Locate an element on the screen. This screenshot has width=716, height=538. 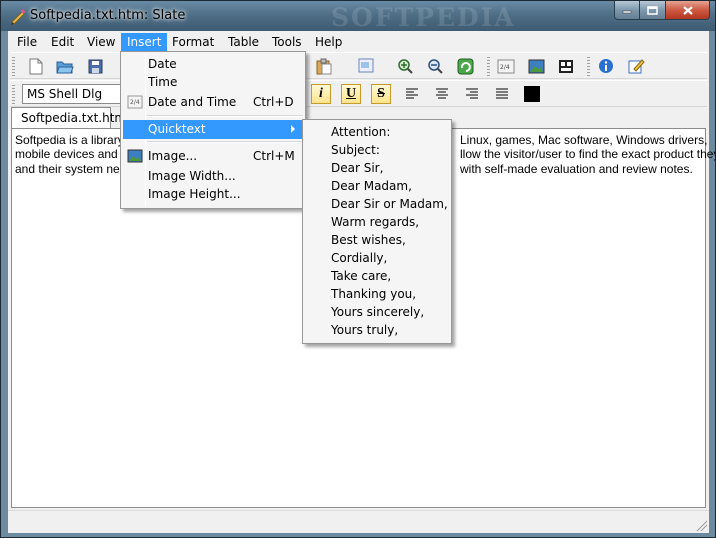
align-left-icon is located at coordinates (412, 94).